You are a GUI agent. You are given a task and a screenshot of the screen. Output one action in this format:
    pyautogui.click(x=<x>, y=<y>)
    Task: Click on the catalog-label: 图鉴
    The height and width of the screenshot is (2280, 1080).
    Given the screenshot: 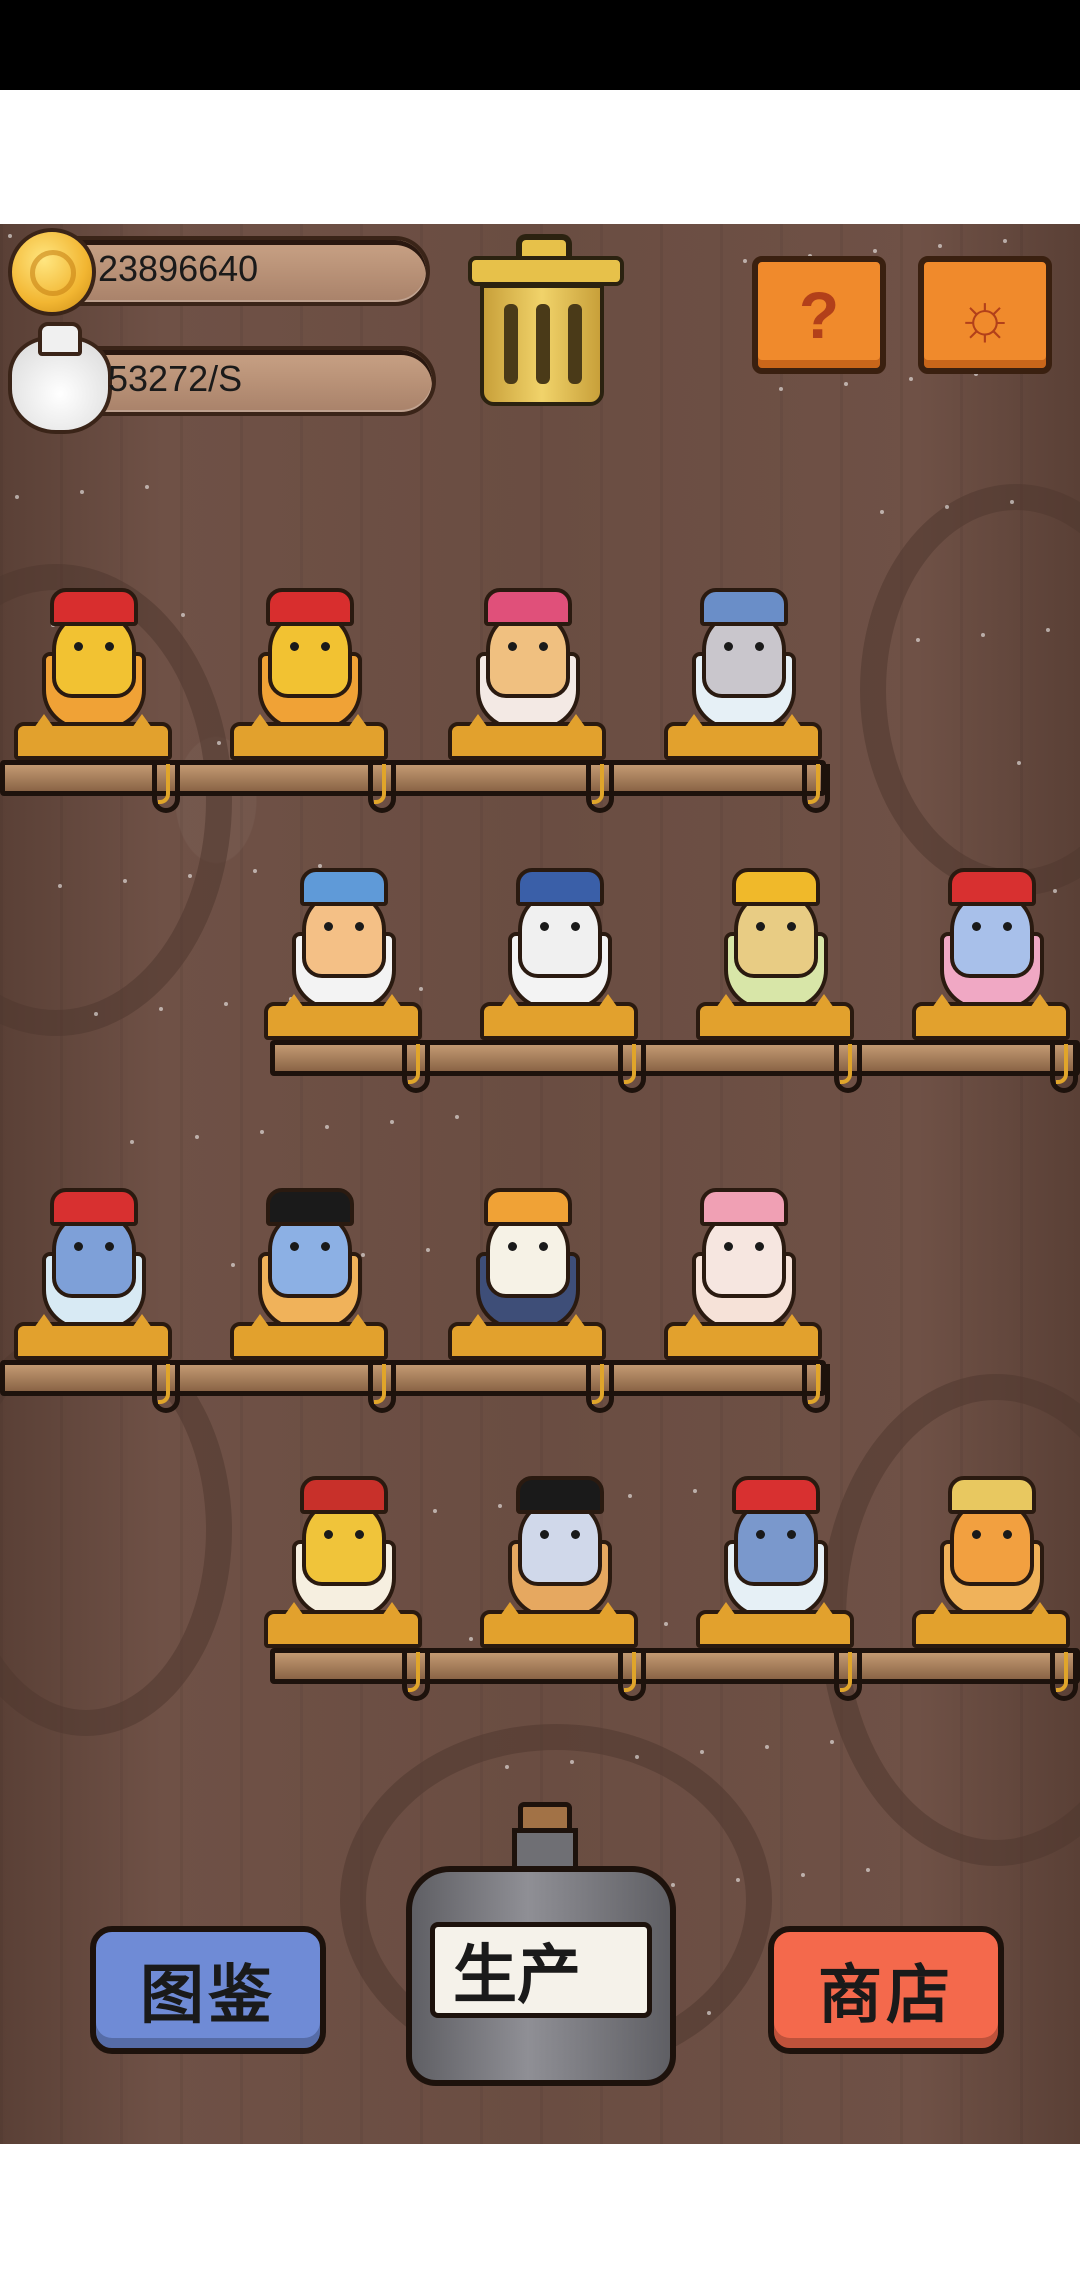 What is the action you would take?
    pyautogui.click(x=208, y=1995)
    